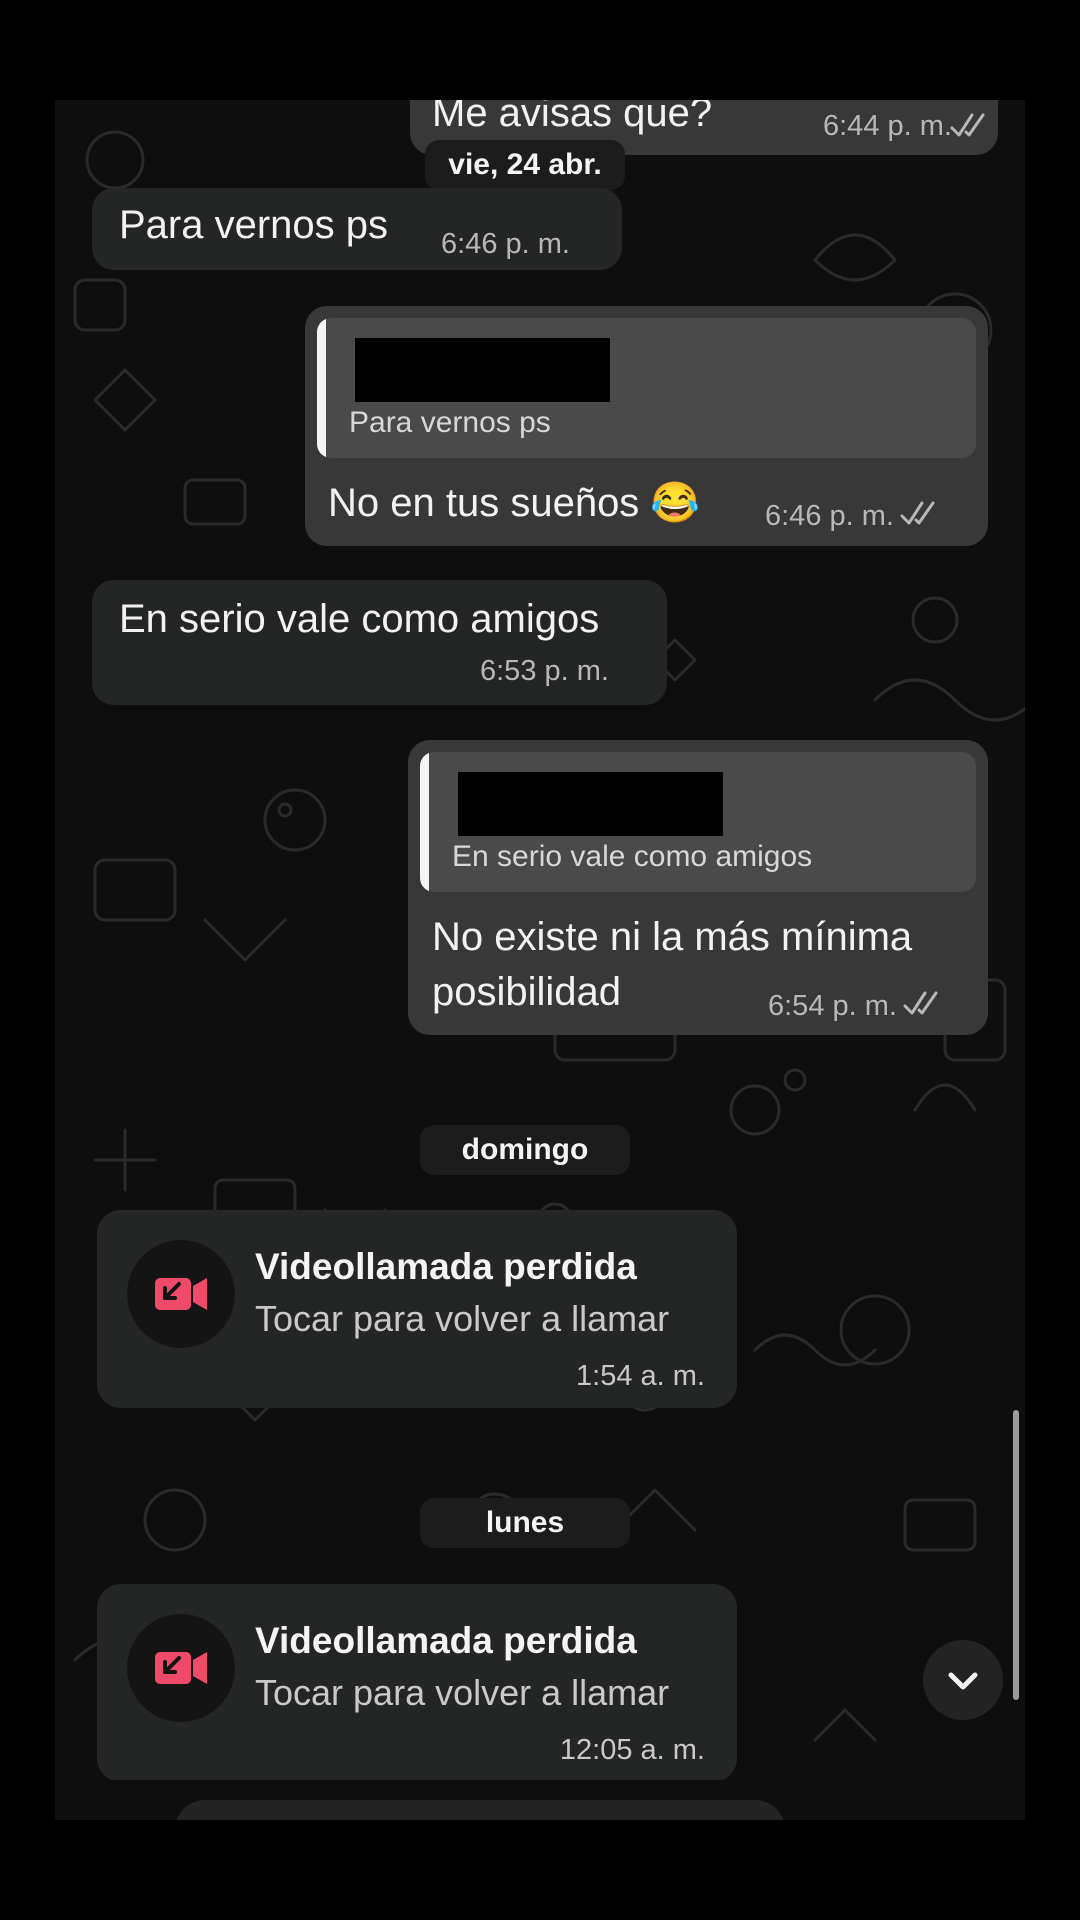  I want to click on message-incoming: Para vernos ps 6:46 p. m., so click(357, 229).